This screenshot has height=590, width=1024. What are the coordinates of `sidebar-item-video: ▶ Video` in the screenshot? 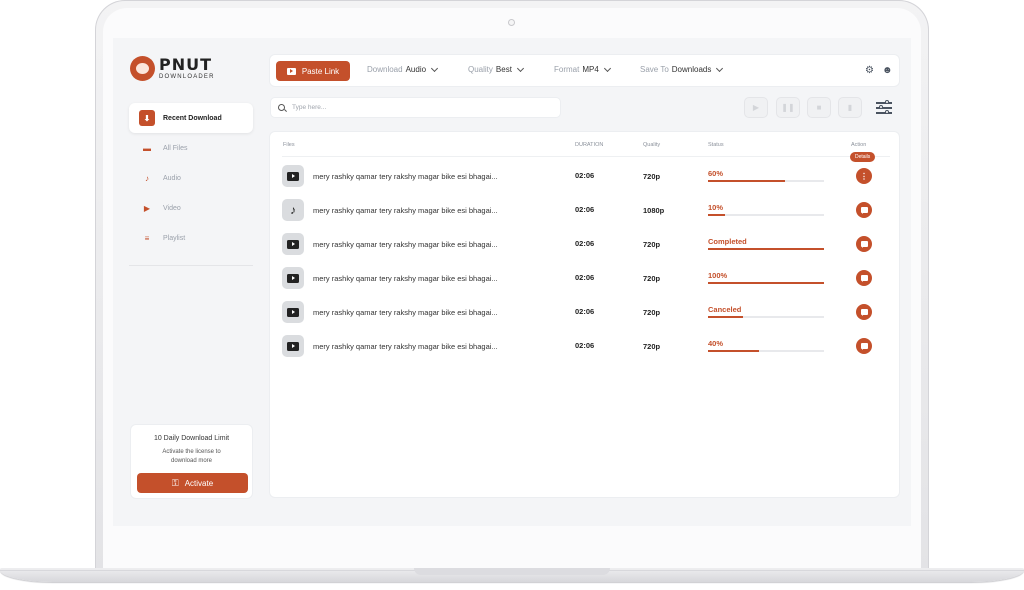 It's located at (191, 208).